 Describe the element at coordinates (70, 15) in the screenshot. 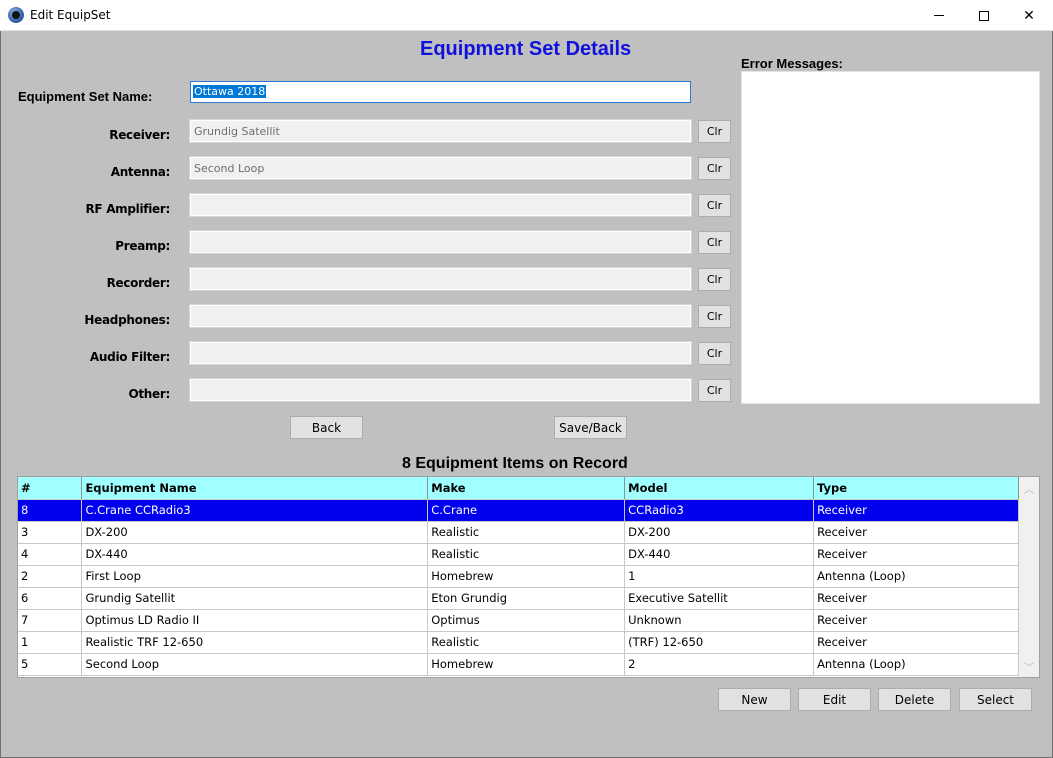

I see `window-title: Edit EquipSet` at that location.